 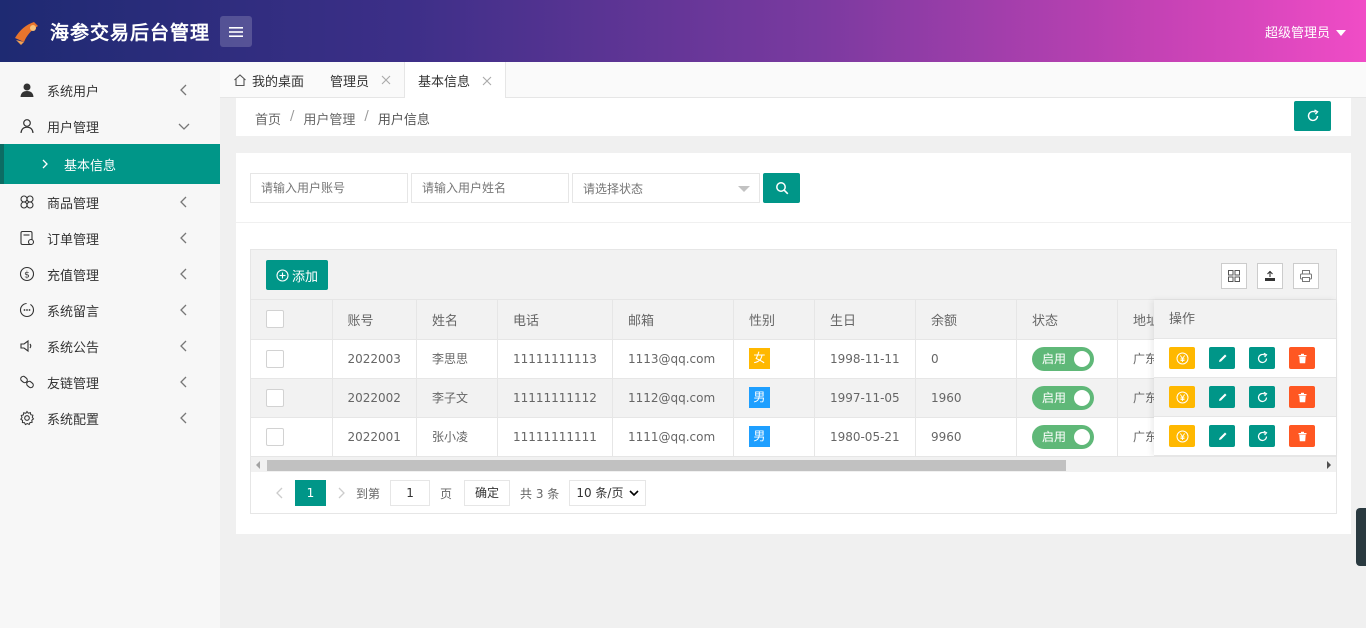 I want to click on breadcrumb-bar: 首页 / 用户管理 / 用户信息, so click(x=793, y=117).